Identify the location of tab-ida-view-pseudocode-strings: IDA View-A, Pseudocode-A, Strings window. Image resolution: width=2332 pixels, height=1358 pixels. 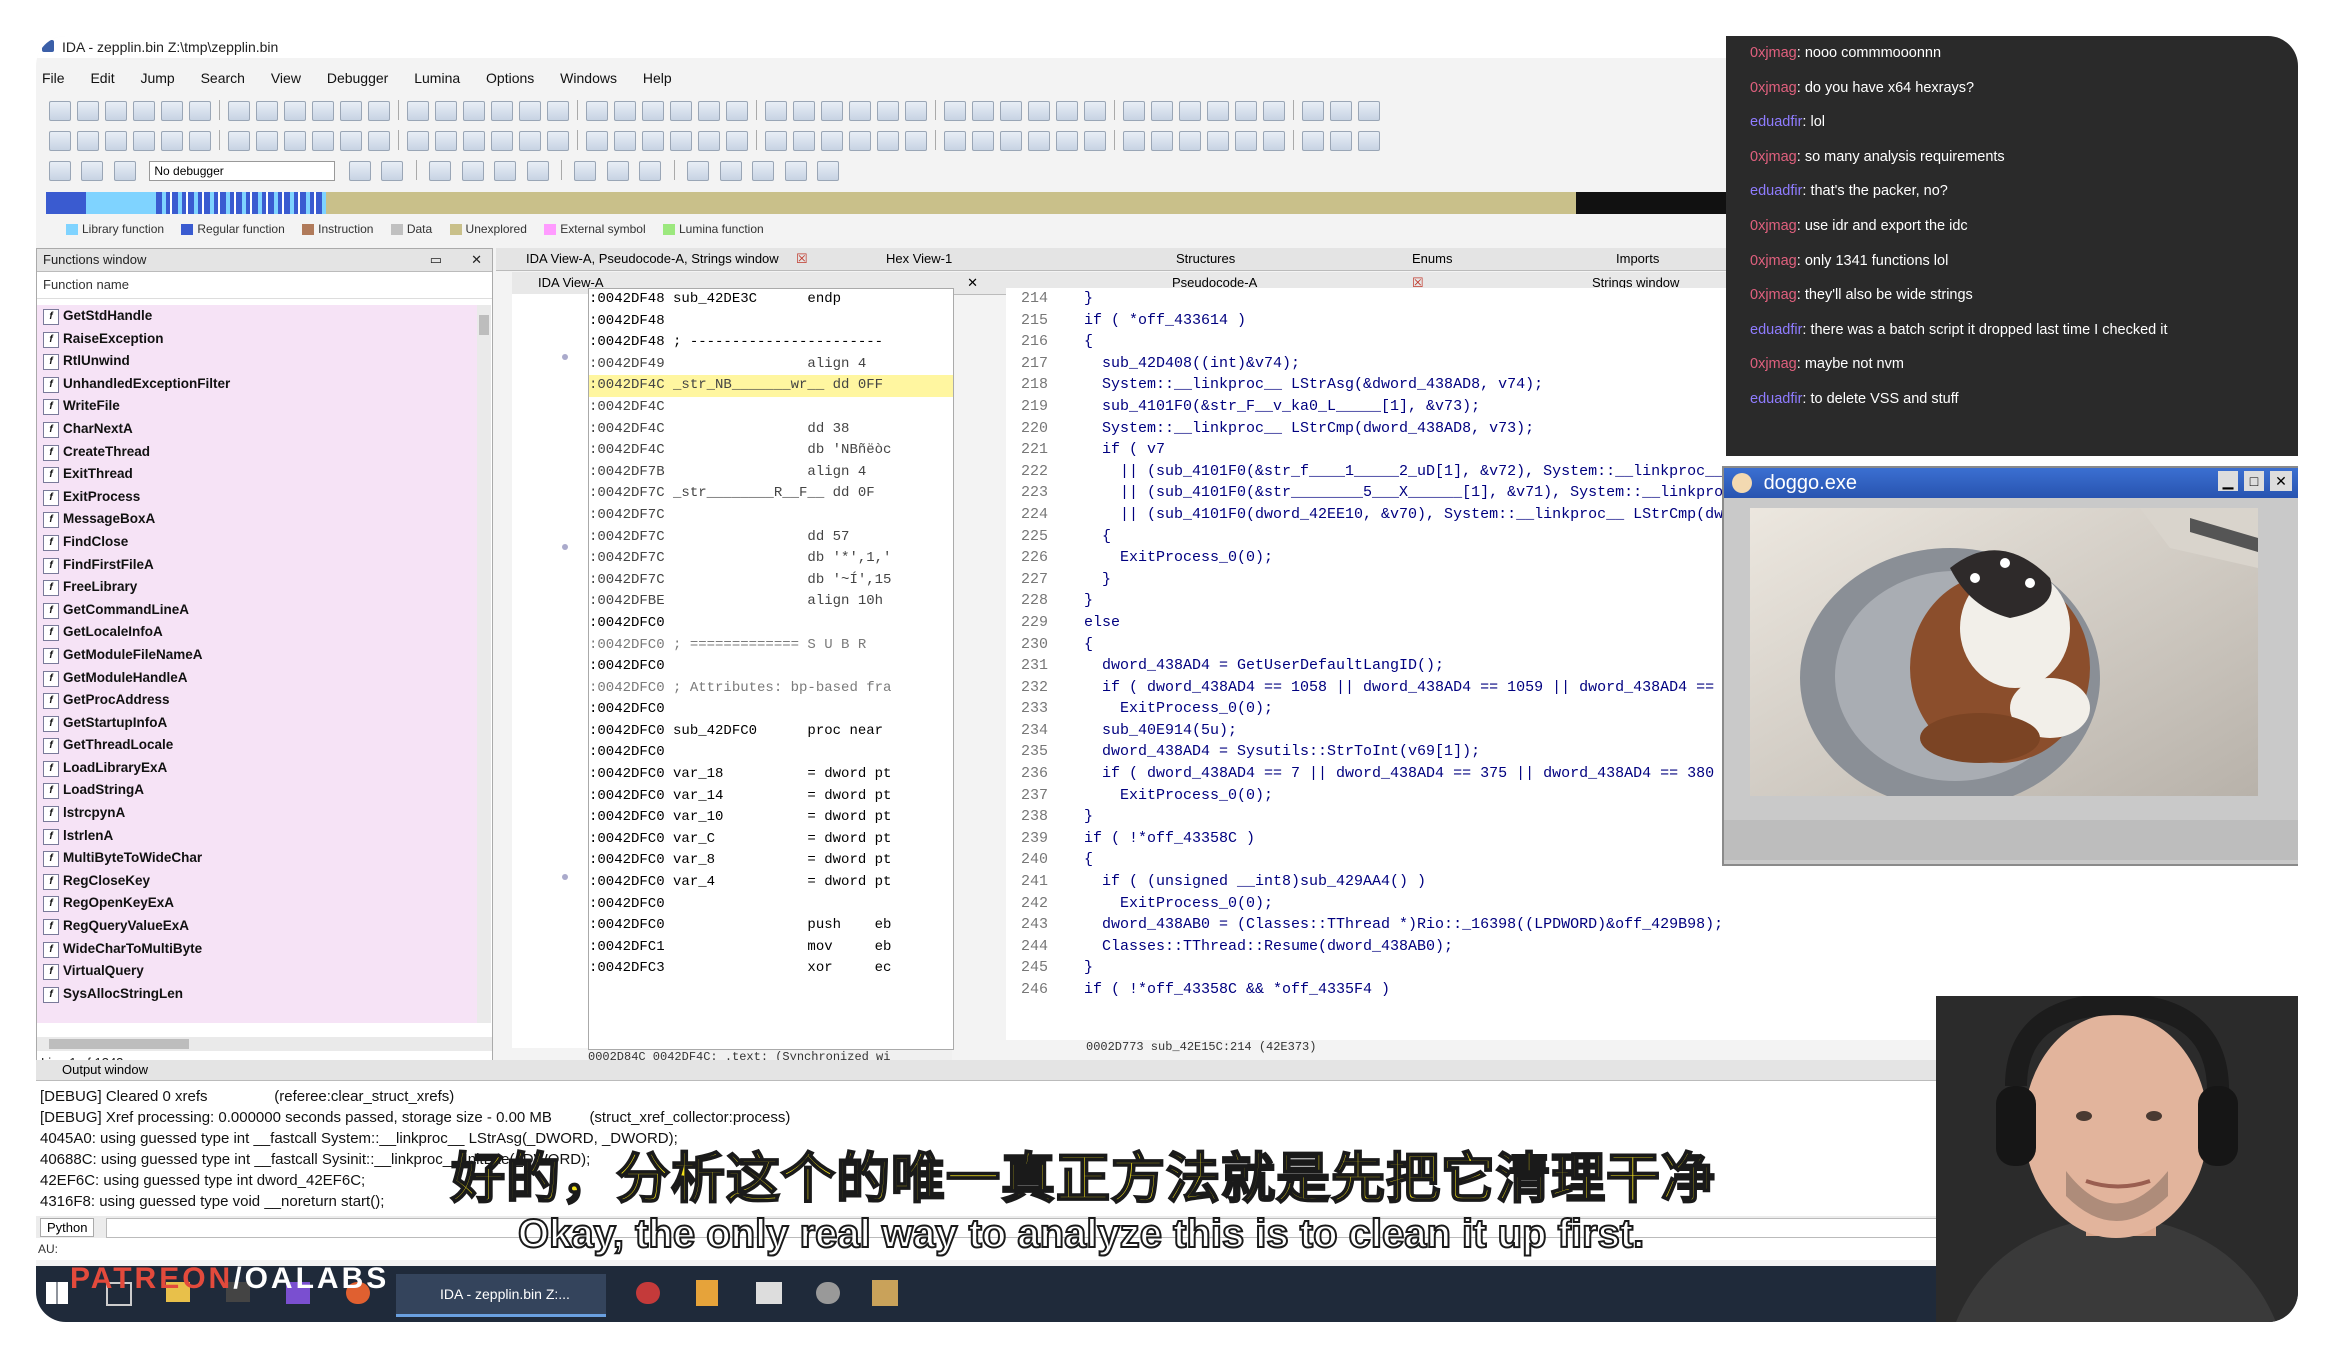
(652, 259).